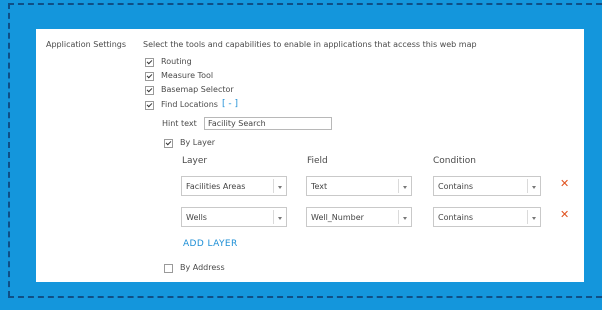 The width and height of the screenshot is (602, 310). I want to click on field-select-row-2: Well_Number, so click(359, 217).